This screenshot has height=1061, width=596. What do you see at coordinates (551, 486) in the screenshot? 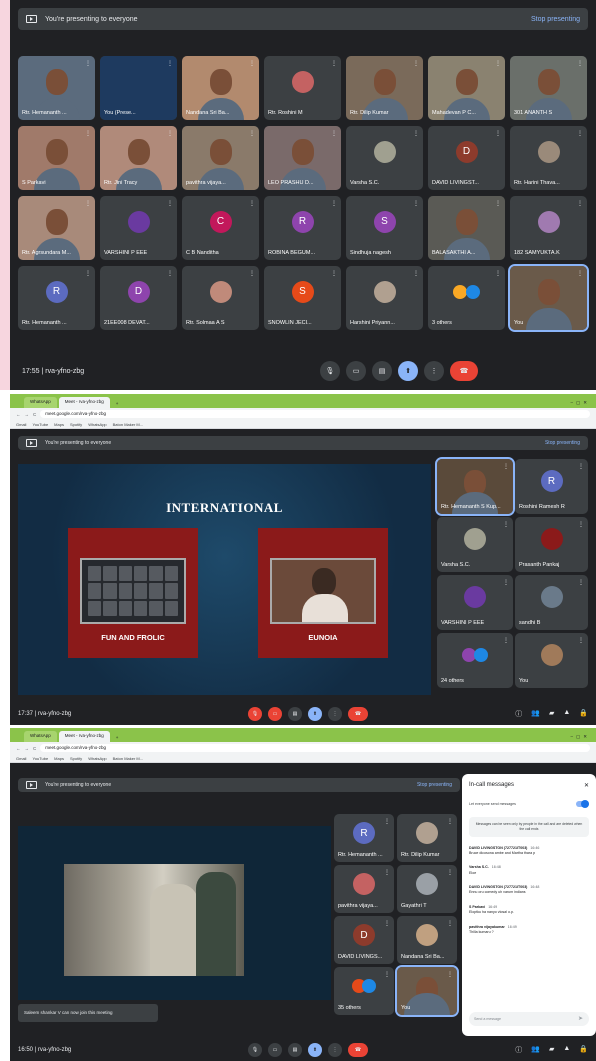
I see `participant-tile: R ⋮ Roshini Ramesh R` at bounding box center [551, 486].